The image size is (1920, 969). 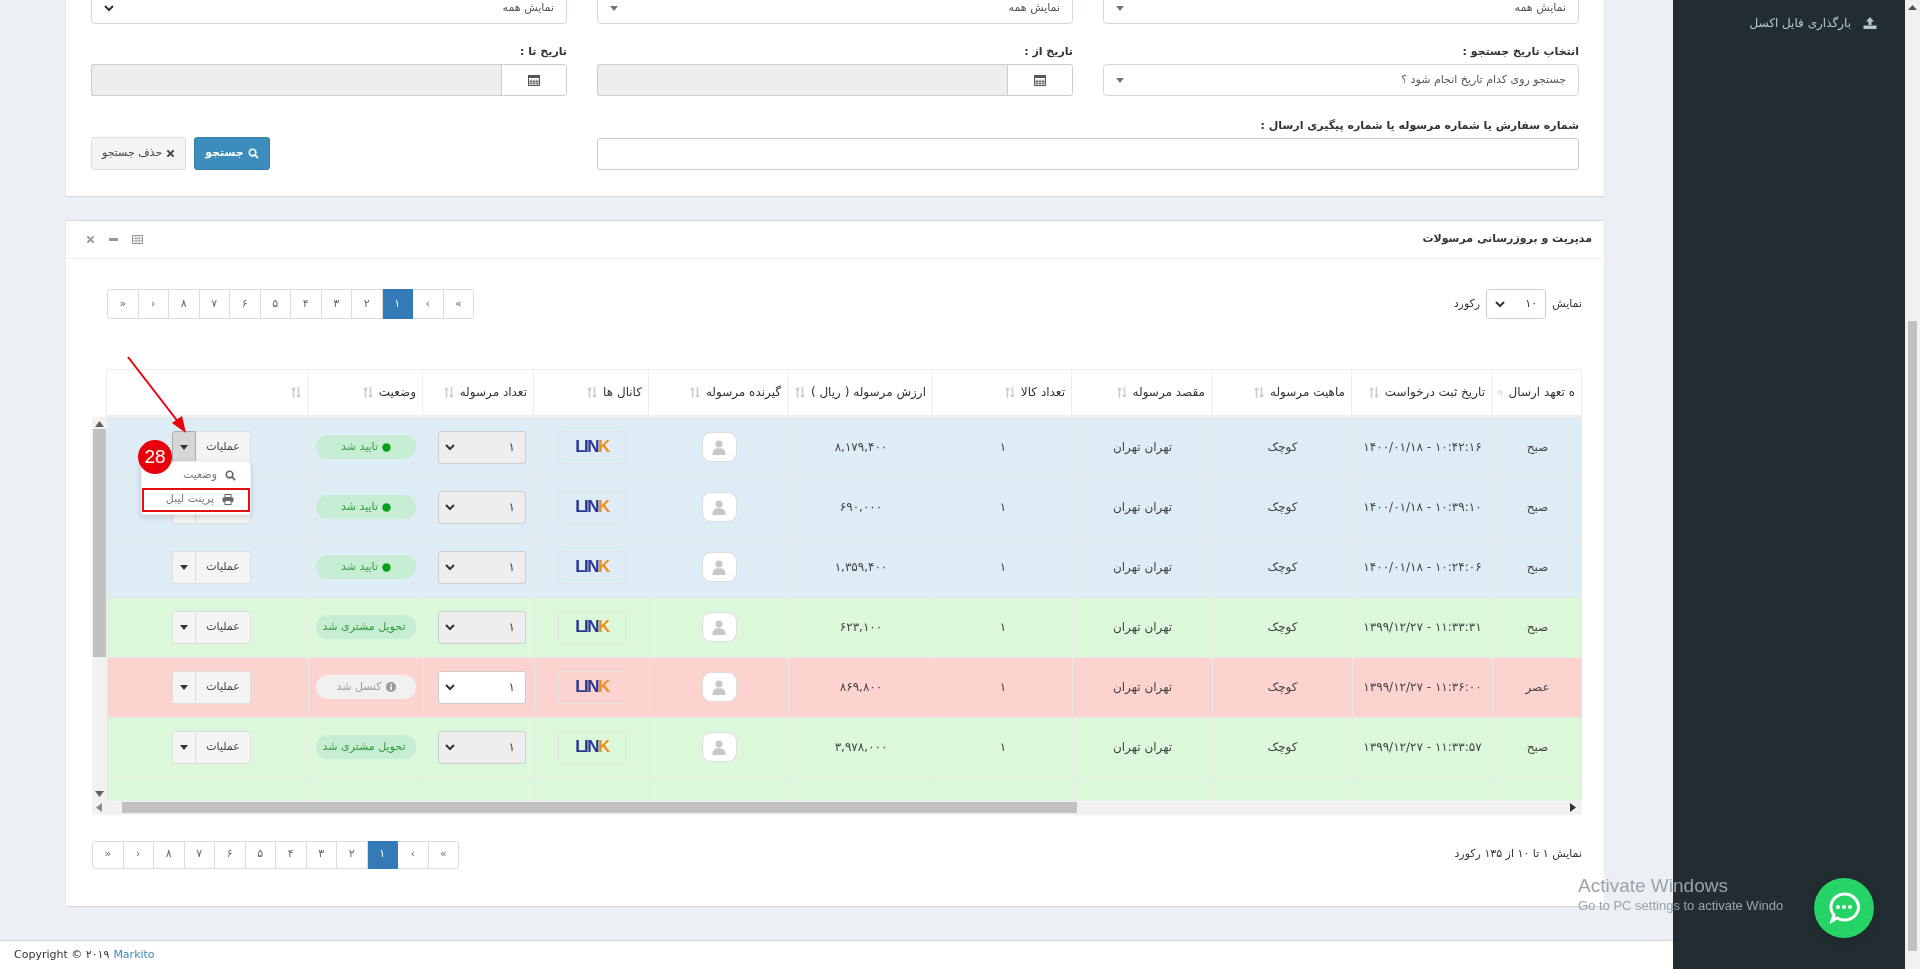 I want to click on page-length-select: ۱۰, so click(x=1516, y=304).